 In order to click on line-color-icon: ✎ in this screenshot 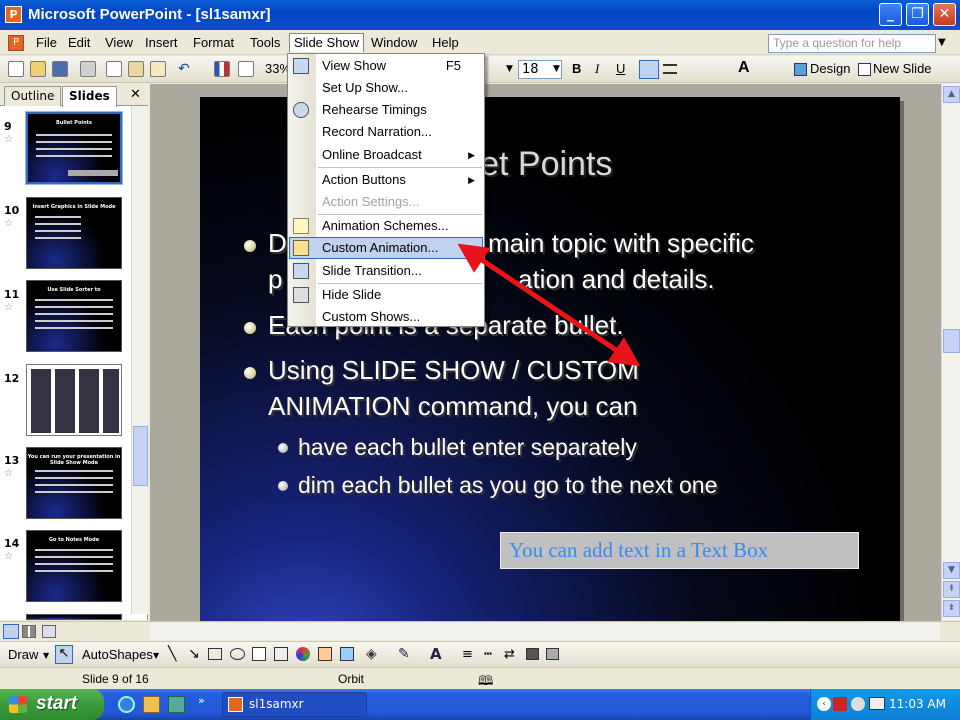, I will do `click(404, 654)`.